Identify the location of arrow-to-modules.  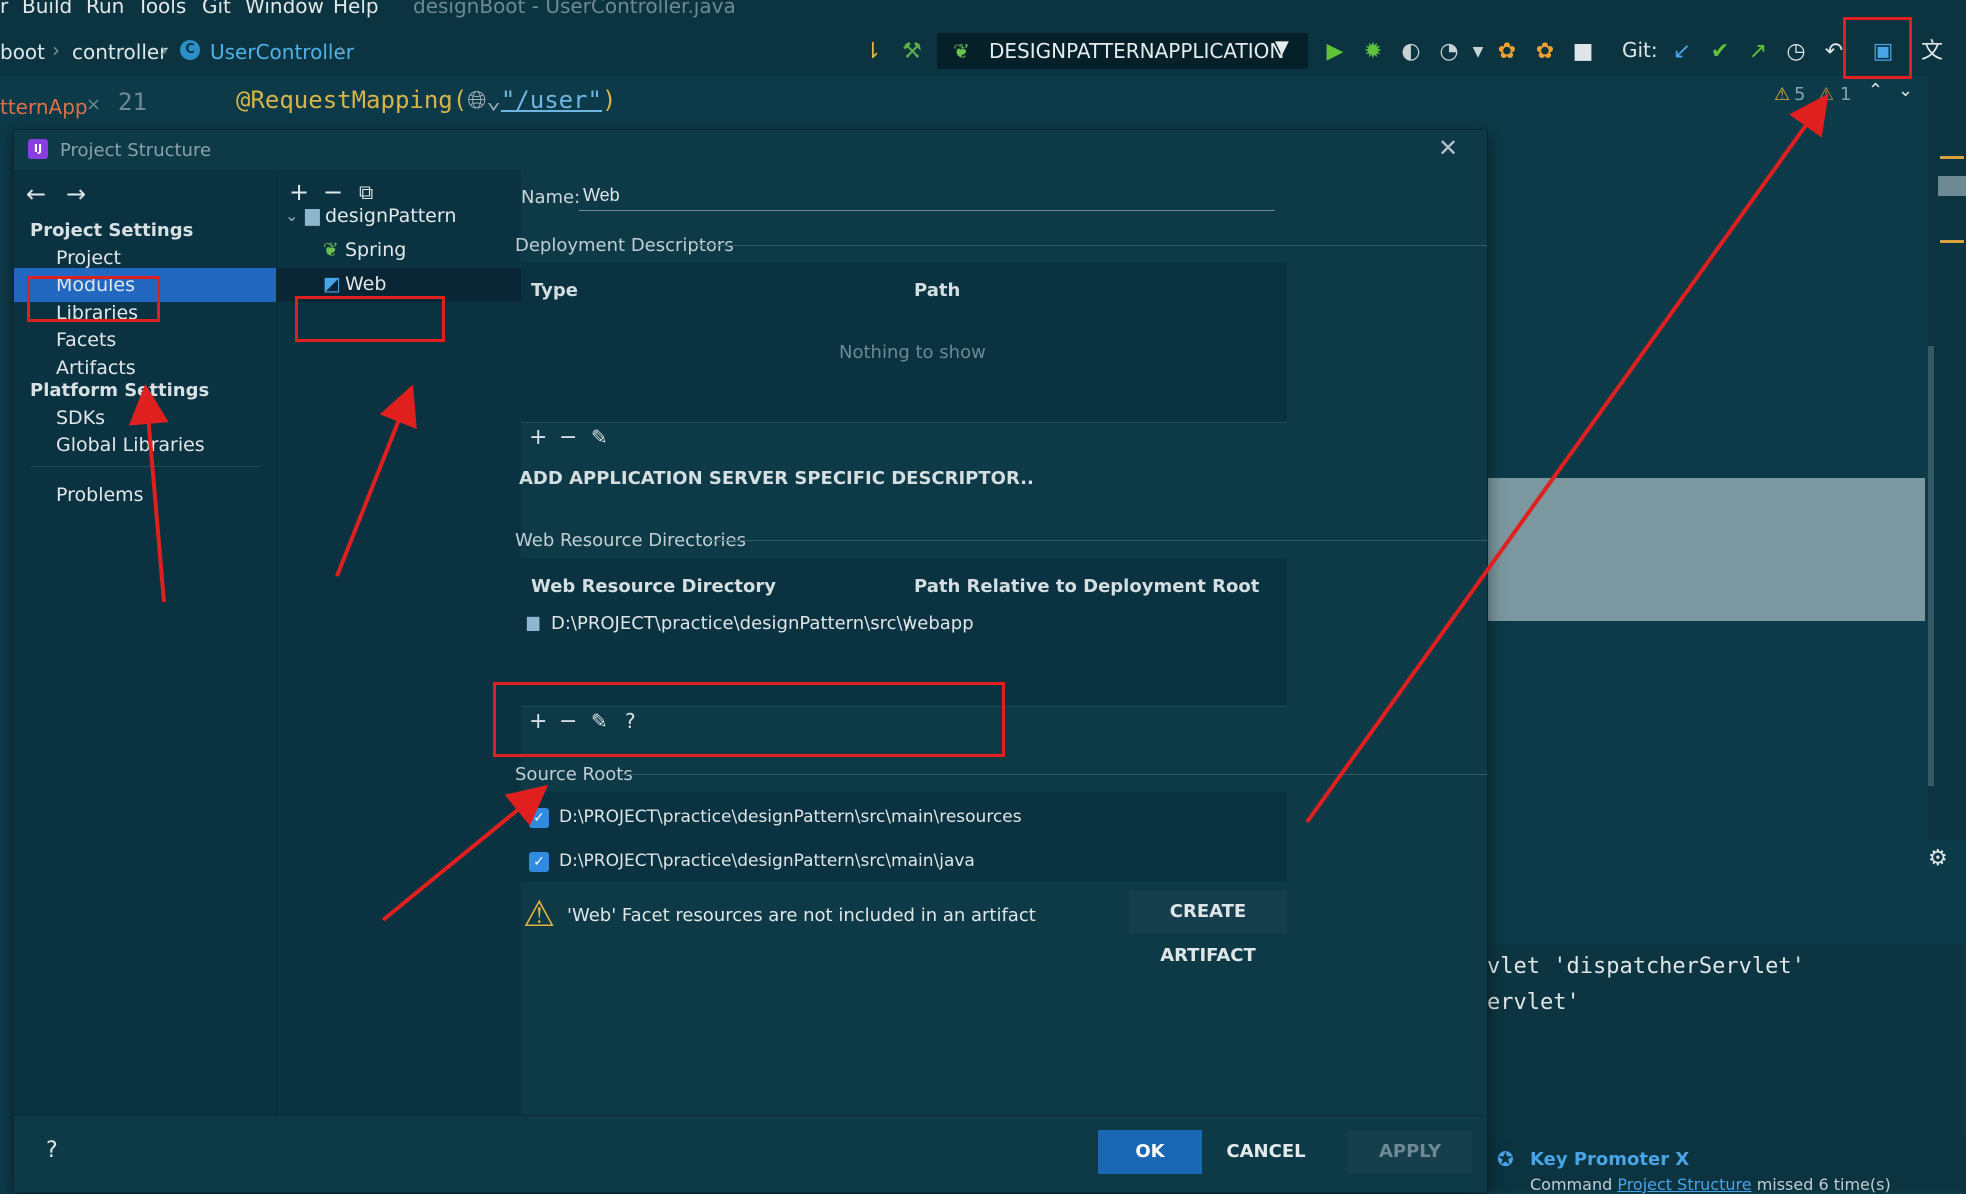
(148, 493).